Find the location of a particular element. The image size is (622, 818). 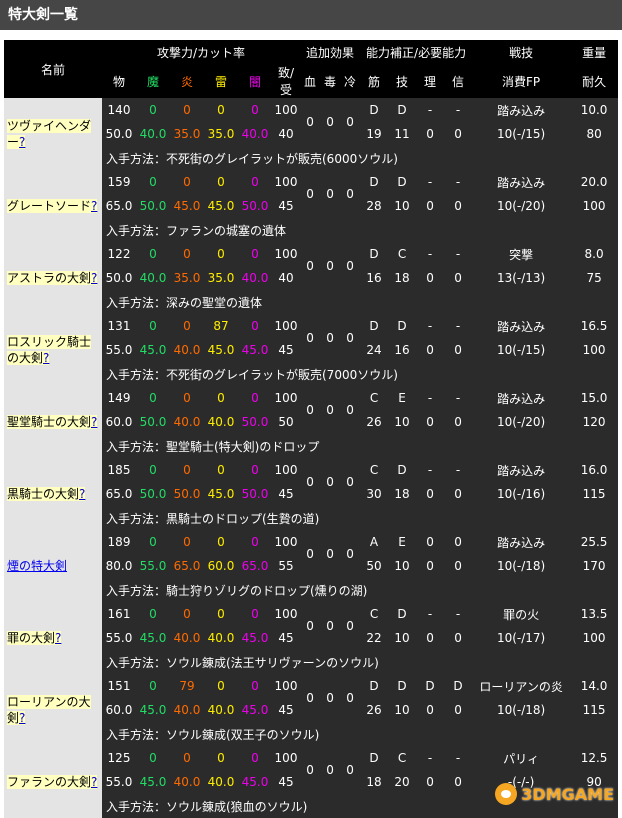

weapon-name-cell: ファランの大剣? is located at coordinates (53, 782).